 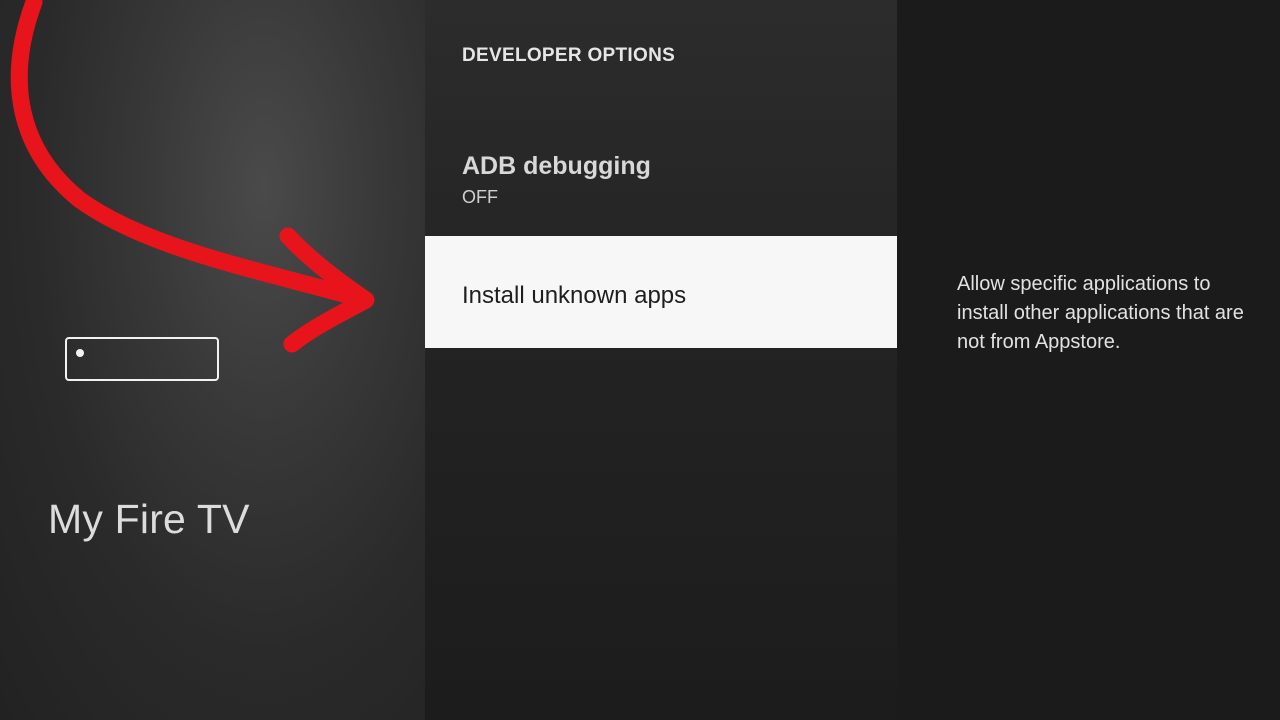 I want to click on menu-item-adb-debugging: ADB debugging OFF, so click(x=661, y=187).